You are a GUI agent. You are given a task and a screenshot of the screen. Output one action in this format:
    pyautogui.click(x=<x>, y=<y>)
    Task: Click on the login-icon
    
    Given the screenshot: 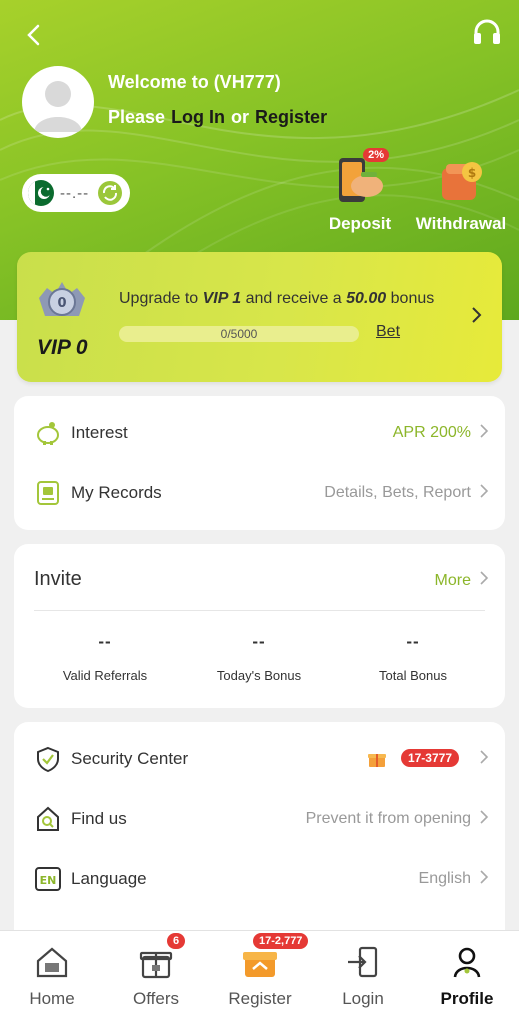 What is the action you would take?
    pyautogui.click(x=363, y=962)
    